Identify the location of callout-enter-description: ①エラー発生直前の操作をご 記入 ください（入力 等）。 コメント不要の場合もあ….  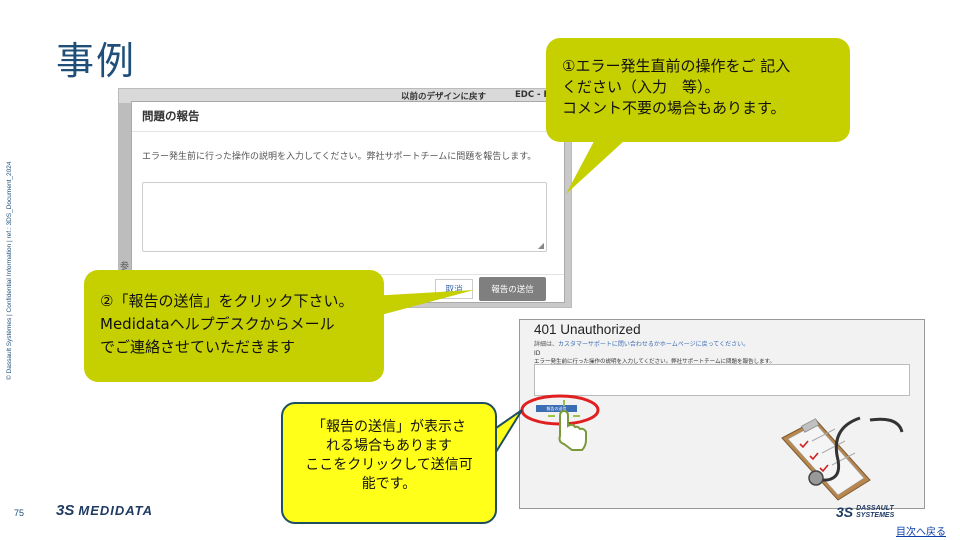
(698, 90).